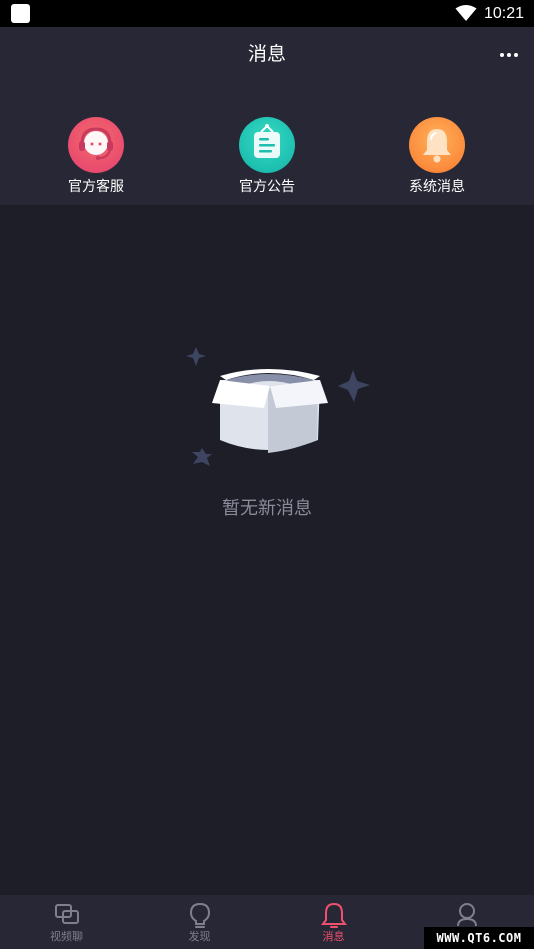 This screenshot has height=949, width=534. I want to click on category-official-service: 官方客服, so click(96, 157).